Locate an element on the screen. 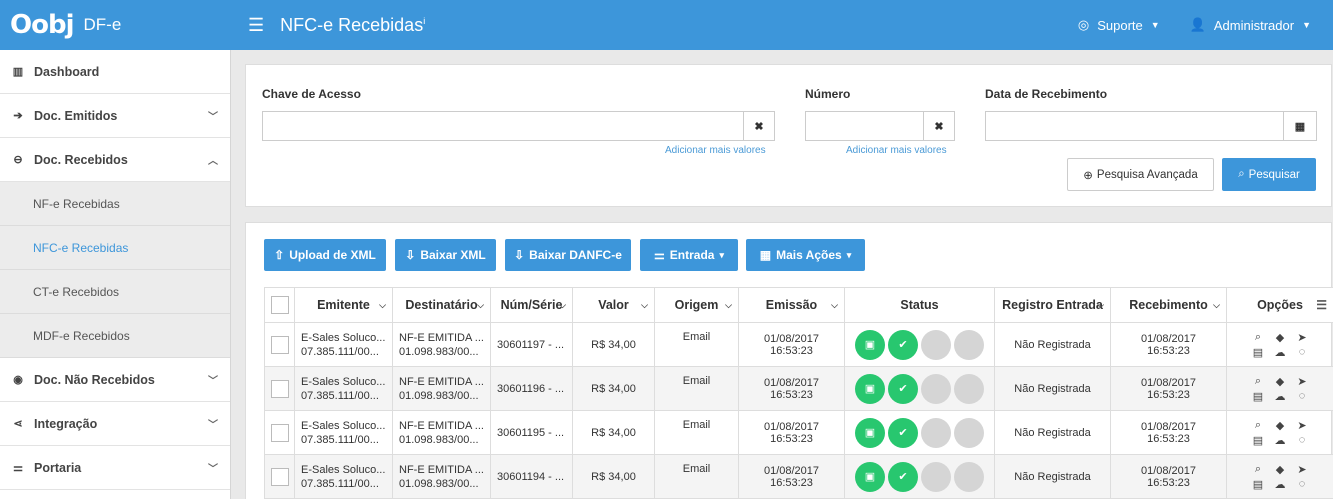 This screenshot has height=499, width=1333. search-button: ⌕ Pesquisar is located at coordinates (1269, 174).